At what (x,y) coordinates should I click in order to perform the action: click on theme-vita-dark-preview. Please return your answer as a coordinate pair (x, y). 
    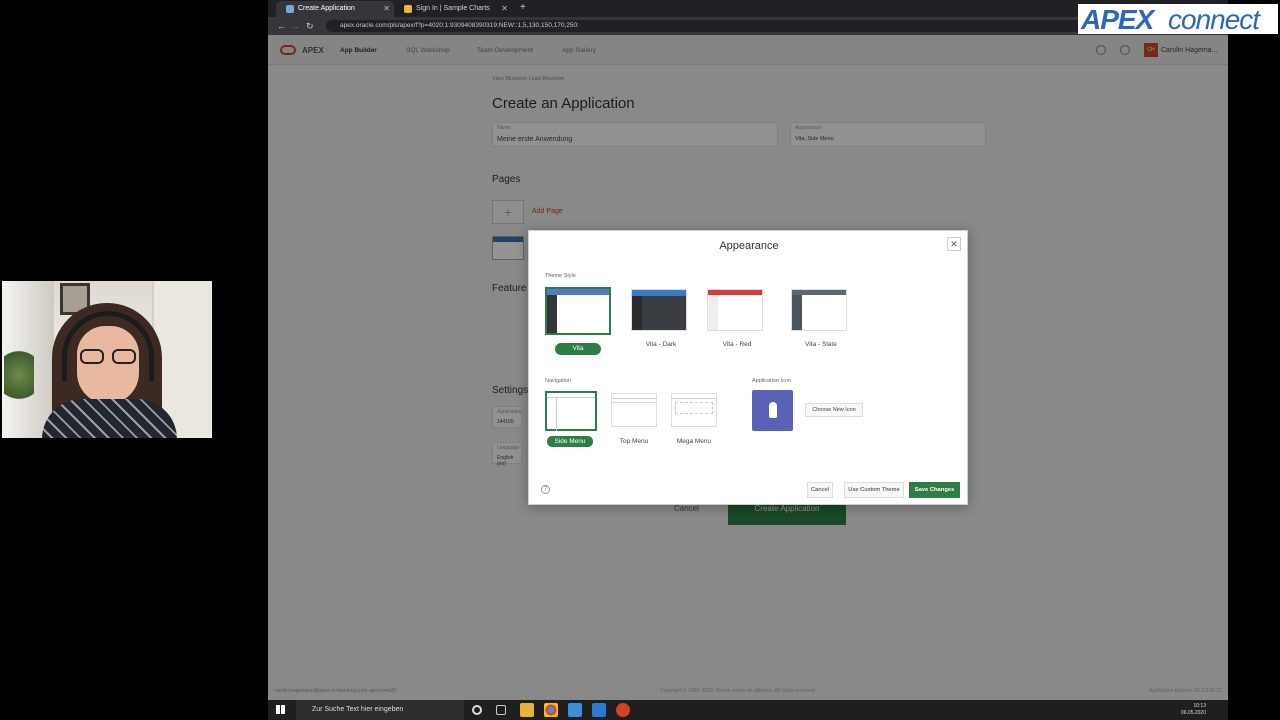
    Looking at the image, I should click on (659, 310).